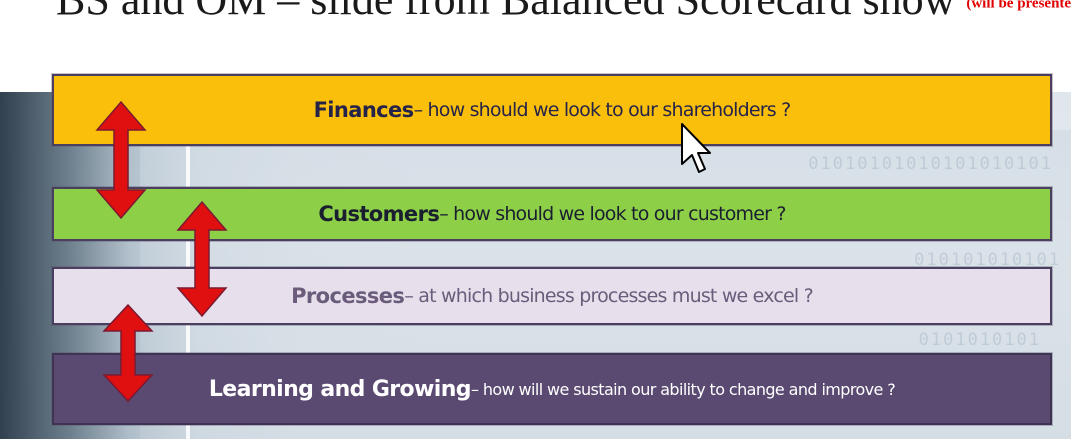 The height and width of the screenshot is (439, 1071). I want to click on binary-pattern: 0101010101, so click(979, 340).